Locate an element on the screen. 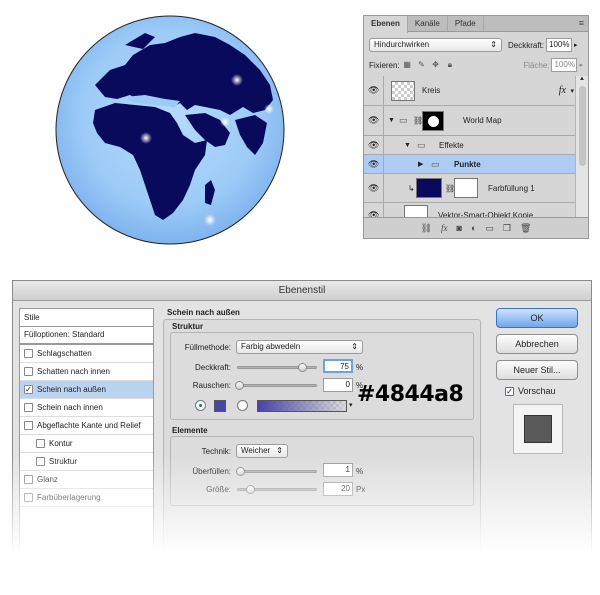  fill-field: 100% is located at coordinates (564, 65).